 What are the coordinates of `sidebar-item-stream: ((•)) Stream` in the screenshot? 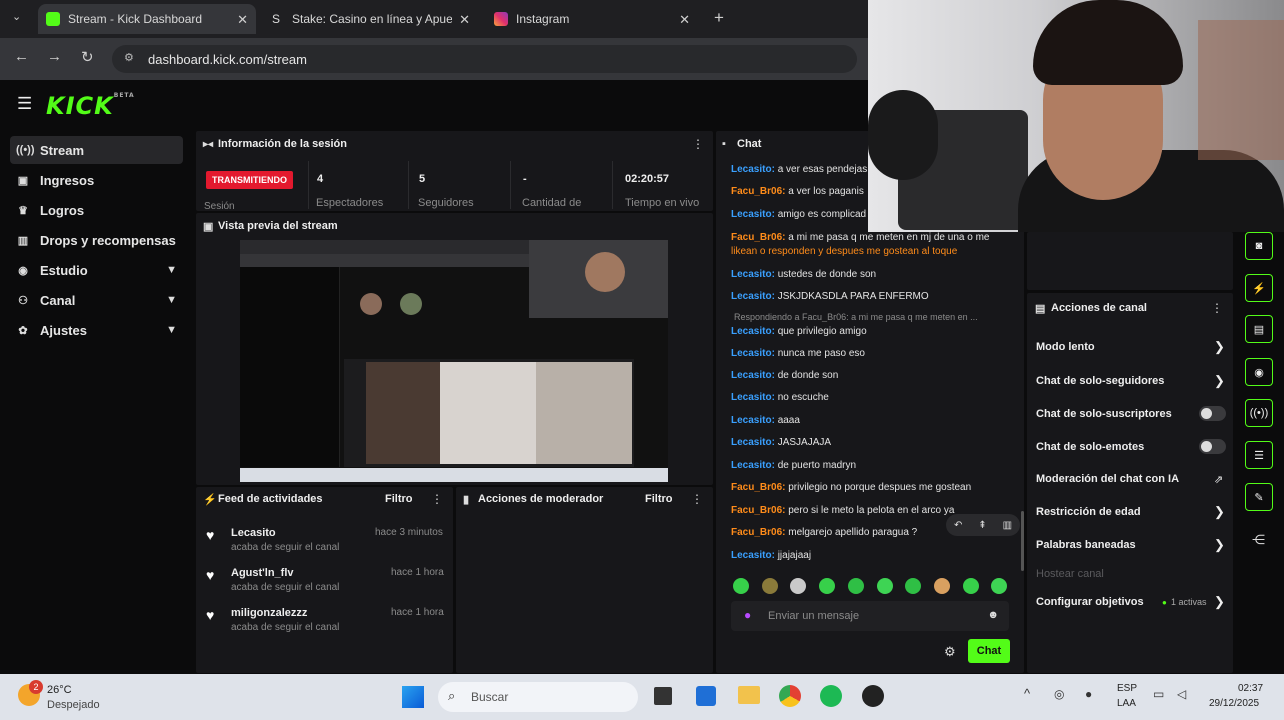 It's located at (96, 150).